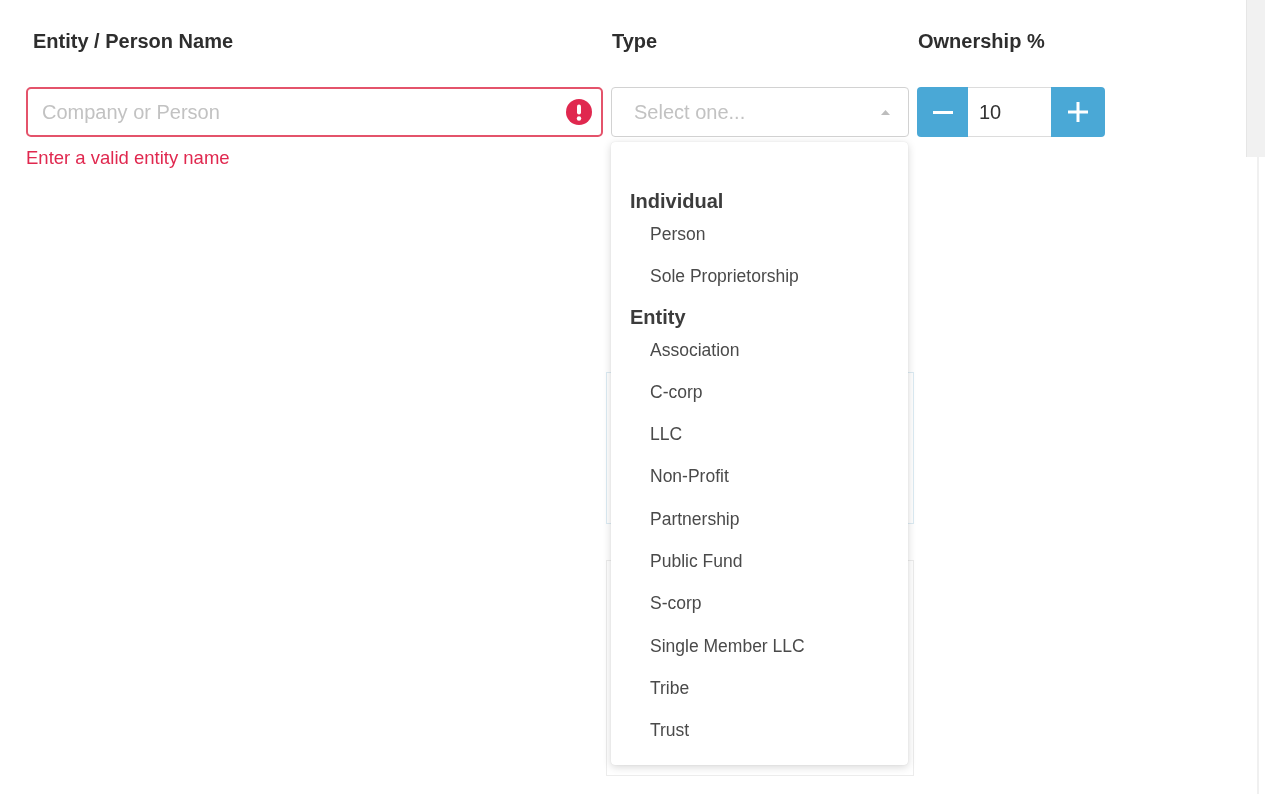 Image resolution: width=1265 pixels, height=794 pixels. What do you see at coordinates (635, 41) in the screenshot?
I see `column-label: Type` at bounding box center [635, 41].